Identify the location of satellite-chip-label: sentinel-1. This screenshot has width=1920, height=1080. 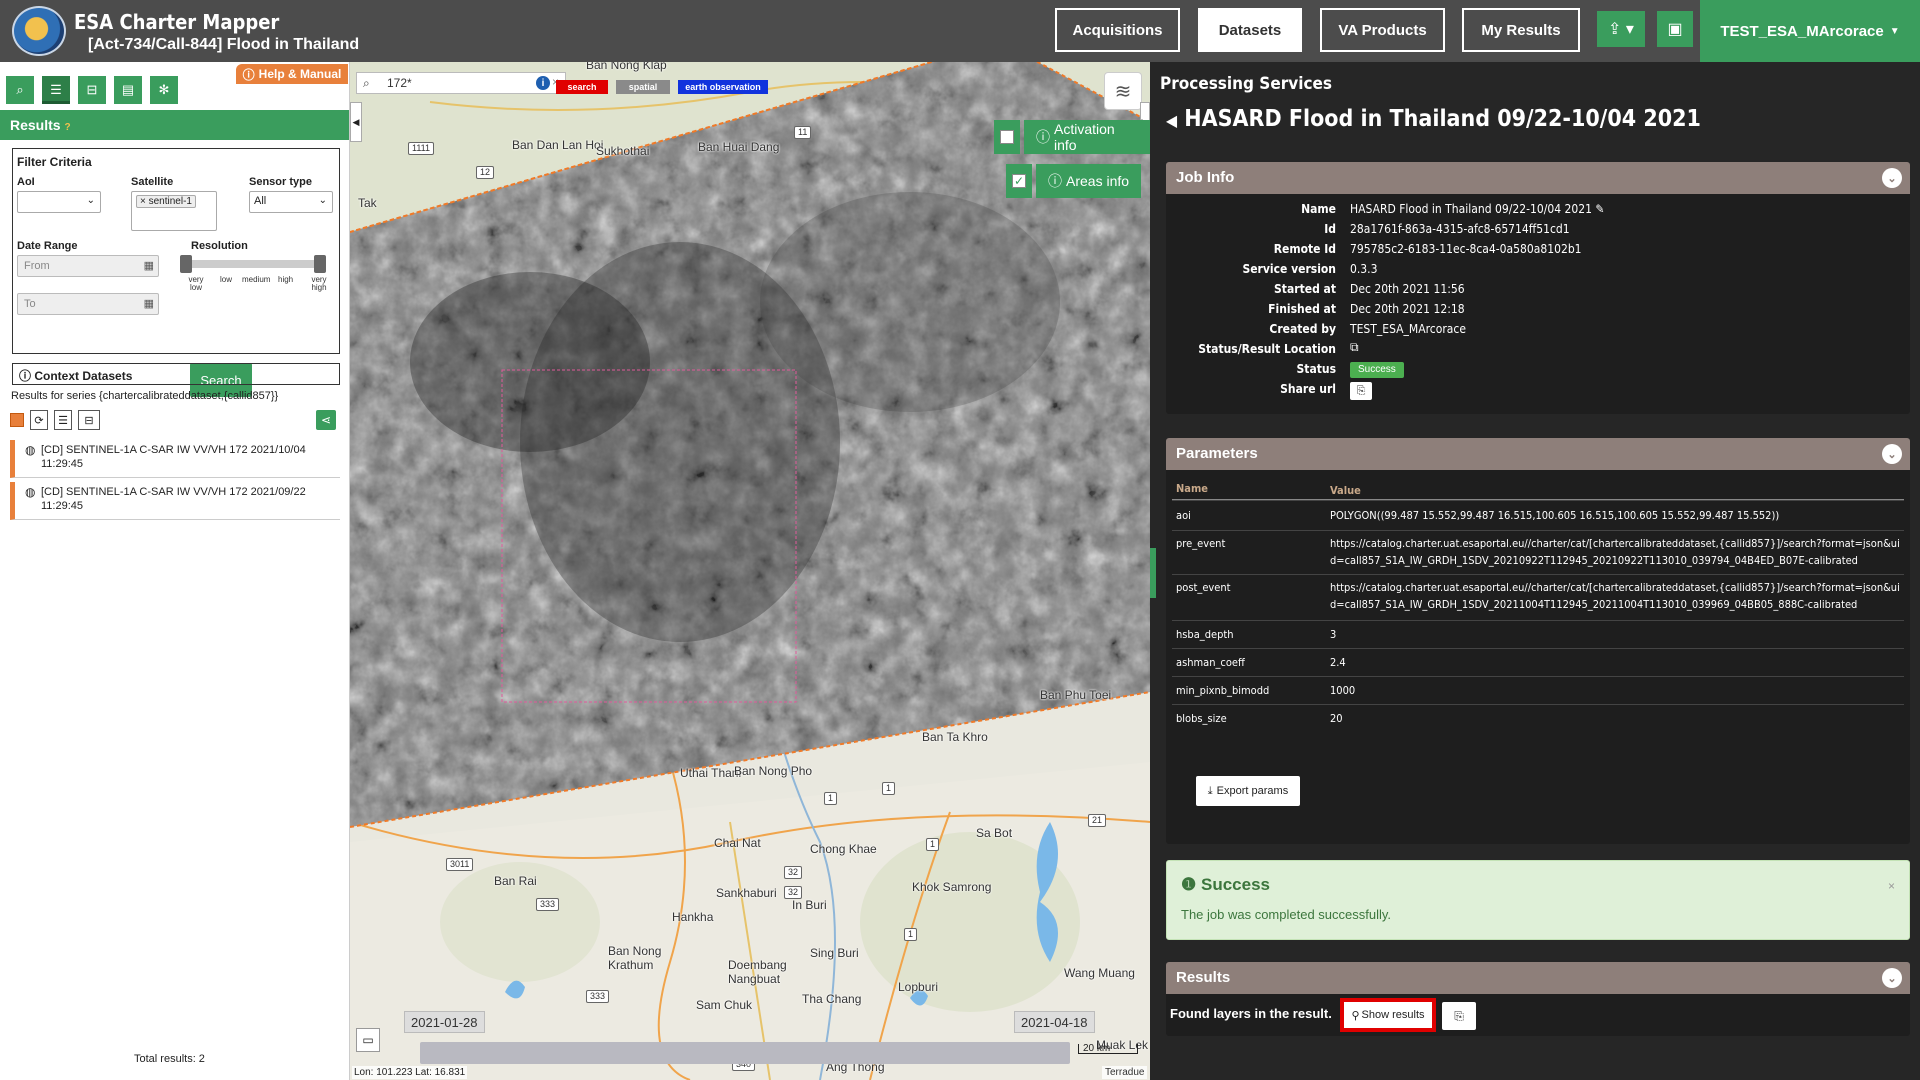
(170, 201).